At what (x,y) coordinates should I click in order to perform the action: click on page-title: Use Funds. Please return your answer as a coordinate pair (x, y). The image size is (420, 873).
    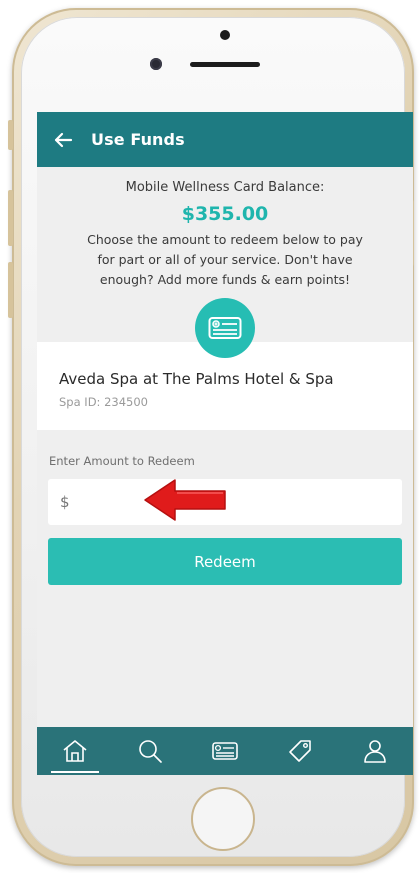
    Looking at the image, I should click on (138, 139).